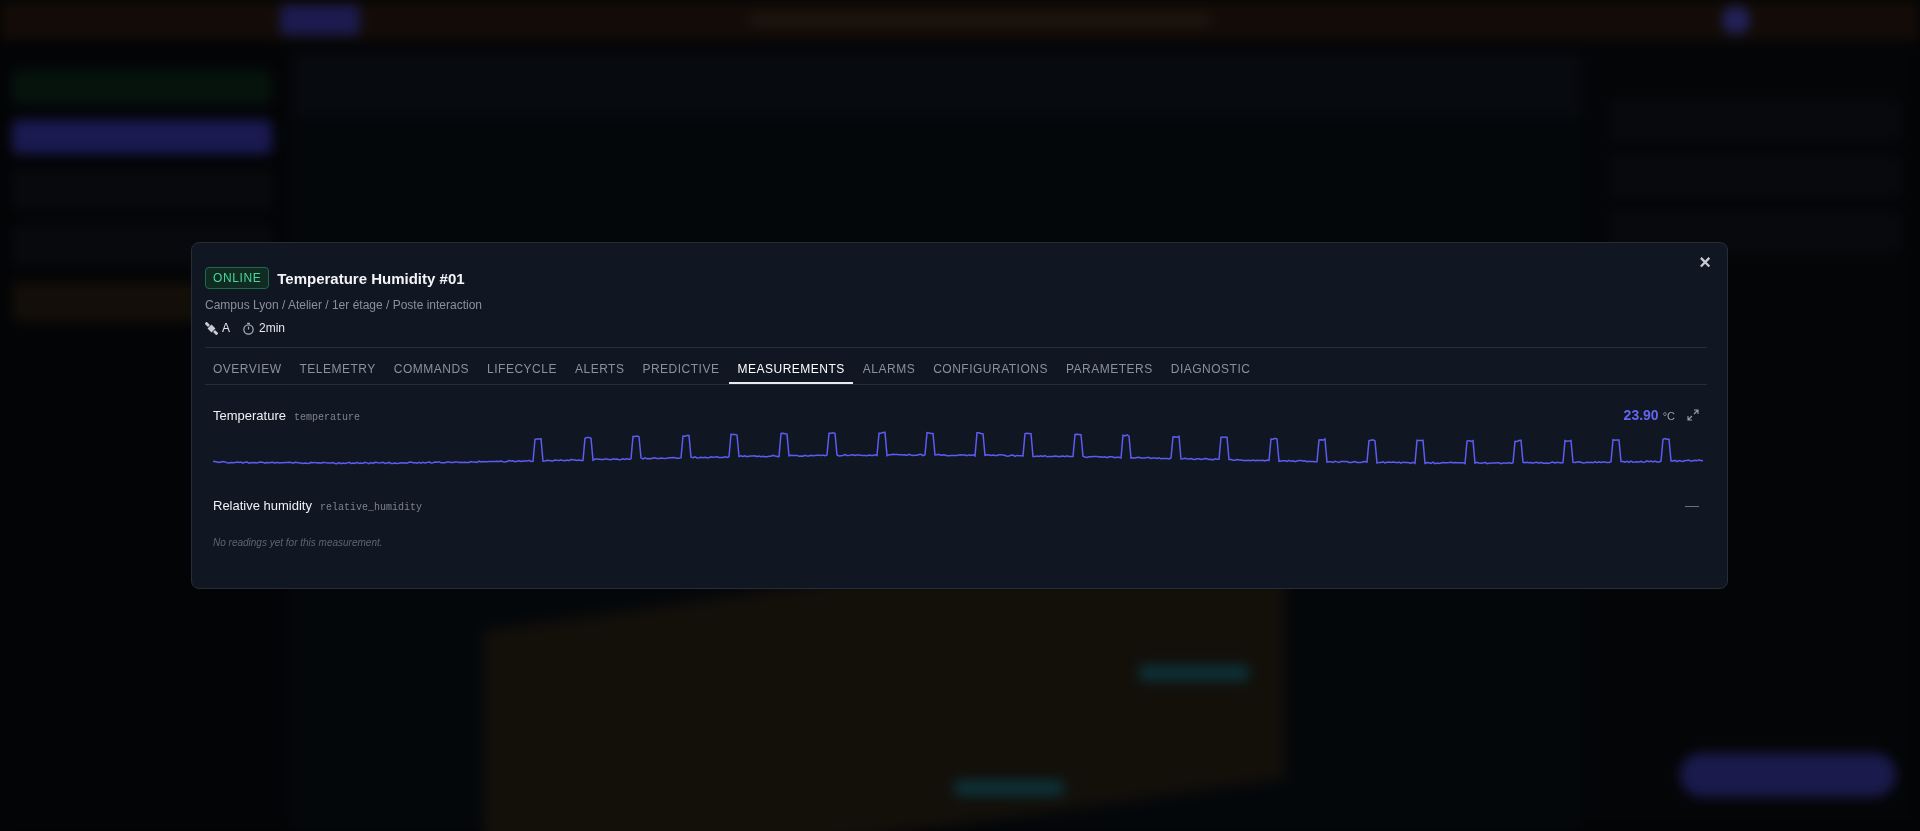 The width and height of the screenshot is (1920, 831). I want to click on empty-message: No readings yet for this measurement., so click(298, 542).